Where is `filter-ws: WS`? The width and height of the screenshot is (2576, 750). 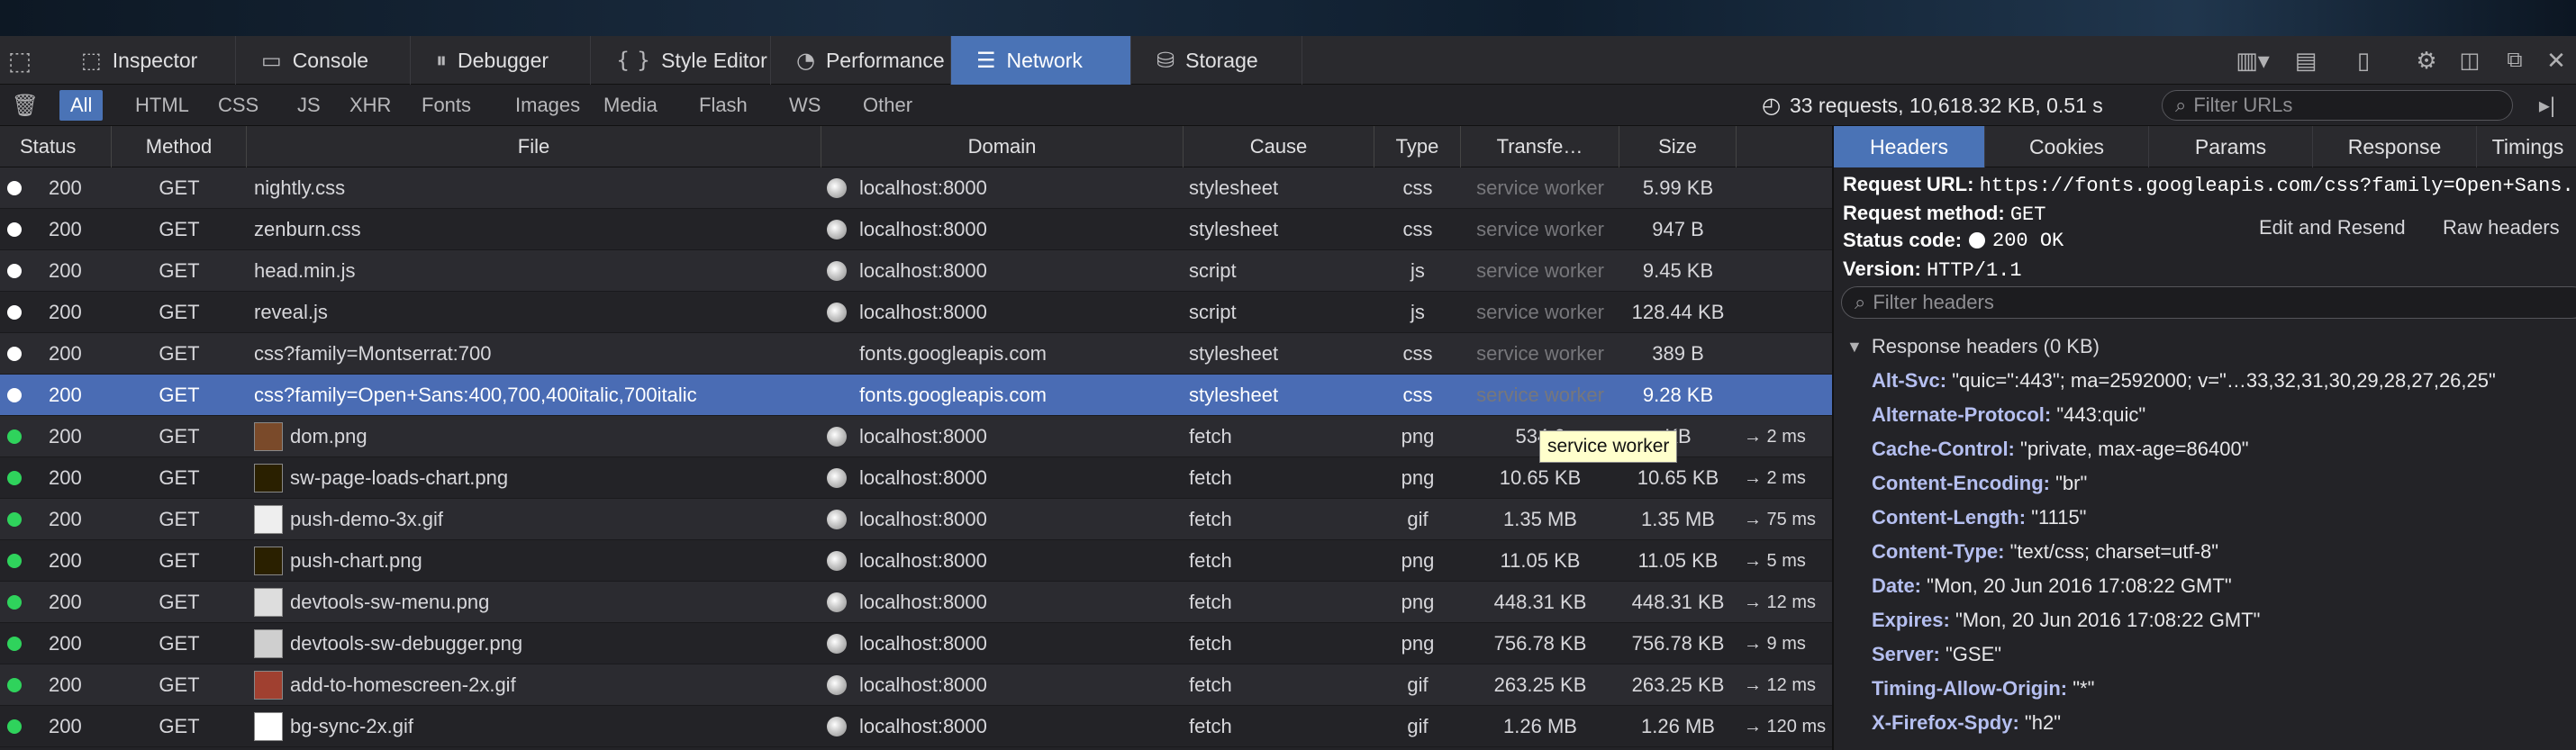
filter-ws: WS is located at coordinates (804, 106).